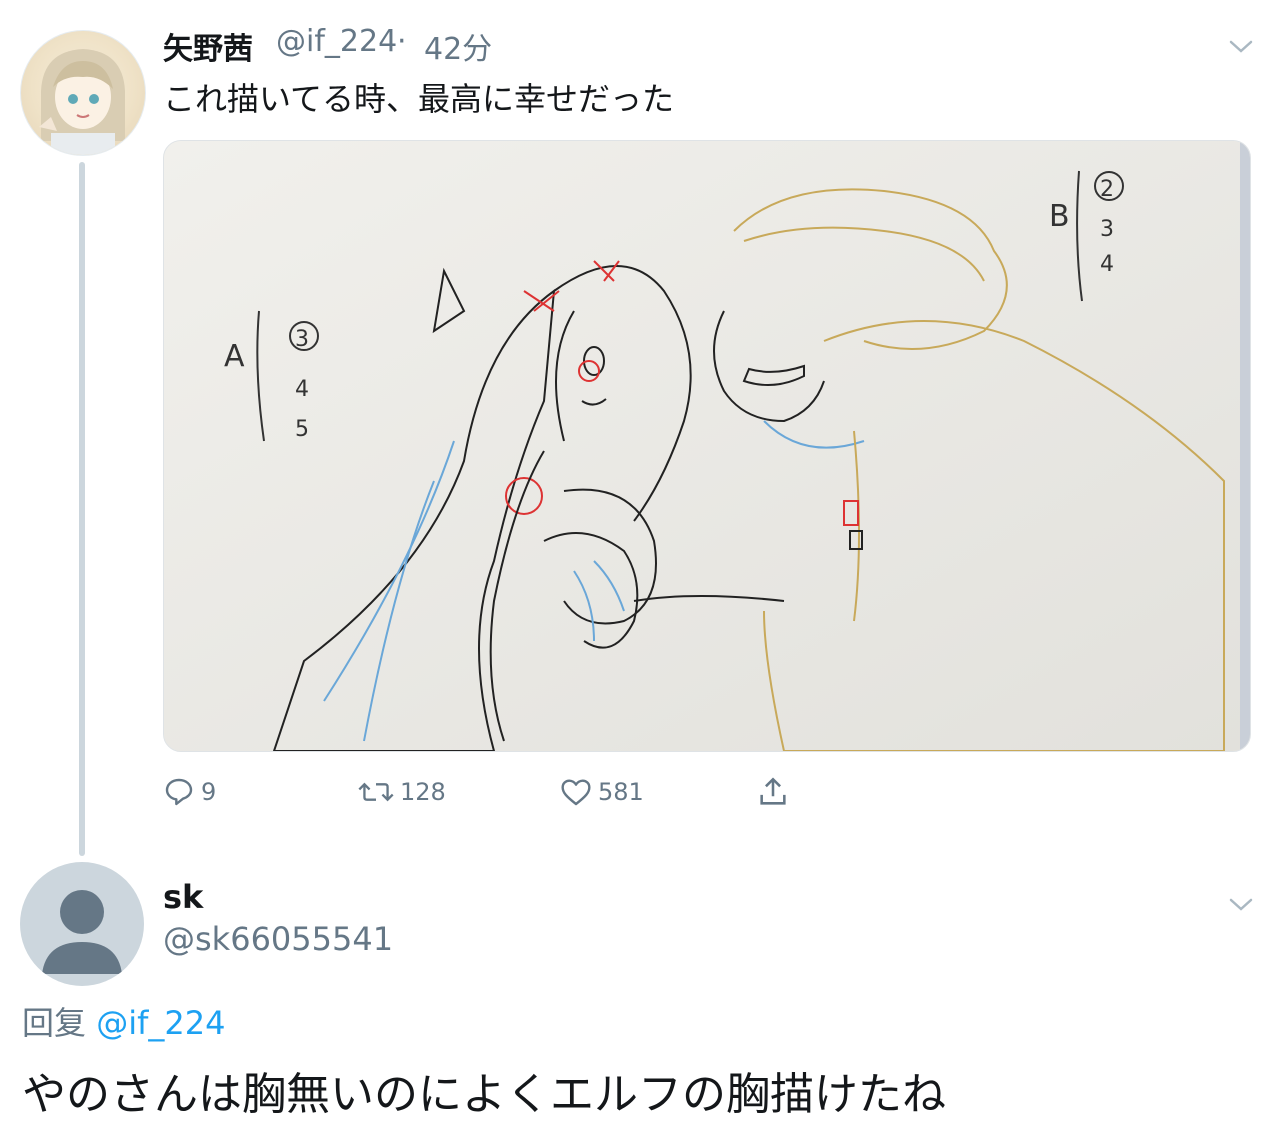 This screenshot has height=1130, width=1278. What do you see at coordinates (302, 429) in the screenshot?
I see `sketch-number: 5` at bounding box center [302, 429].